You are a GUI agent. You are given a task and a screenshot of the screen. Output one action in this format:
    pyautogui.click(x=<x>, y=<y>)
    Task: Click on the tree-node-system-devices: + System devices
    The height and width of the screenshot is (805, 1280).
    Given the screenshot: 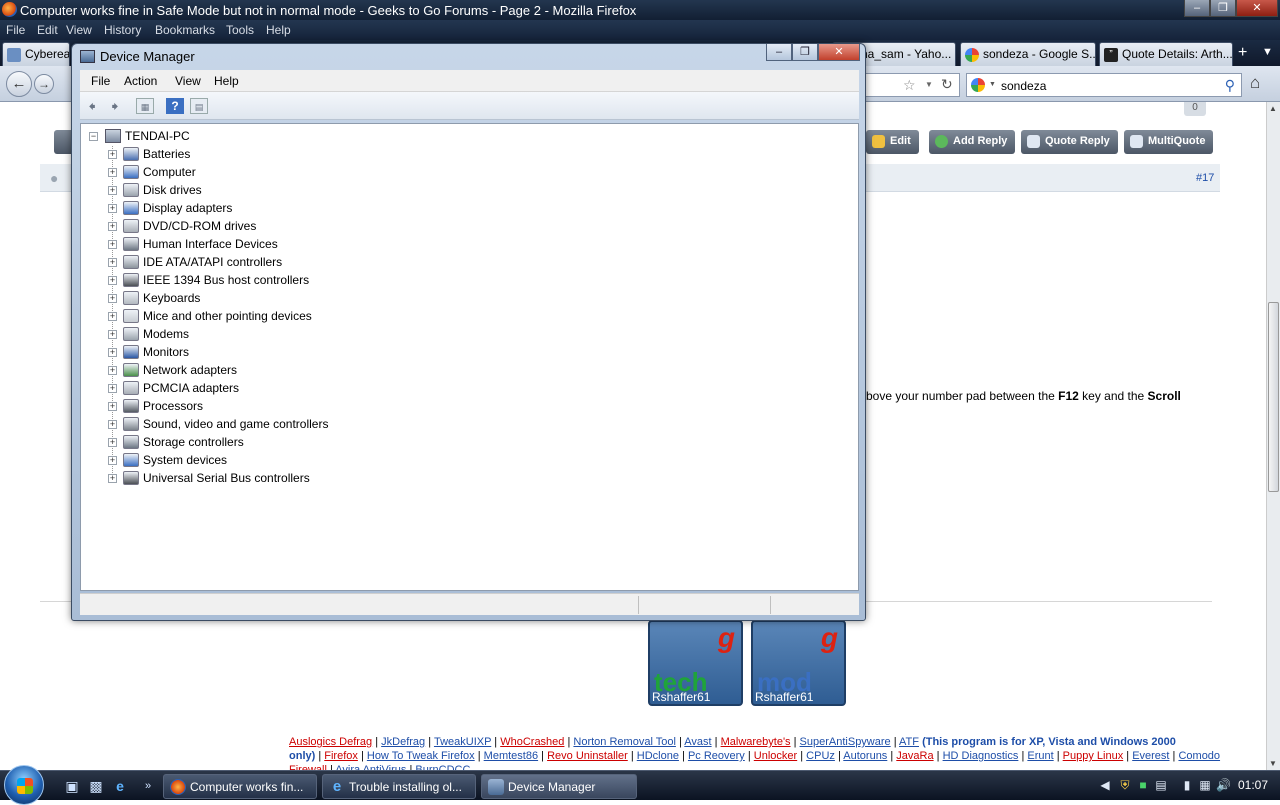 What is the action you would take?
    pyautogui.click(x=281, y=461)
    